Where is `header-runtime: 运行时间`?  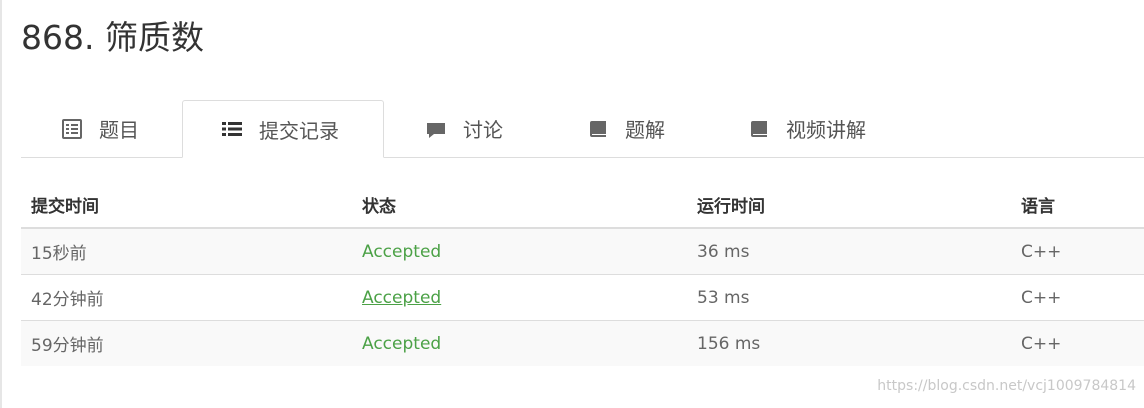 header-runtime: 运行时间 is located at coordinates (849, 205).